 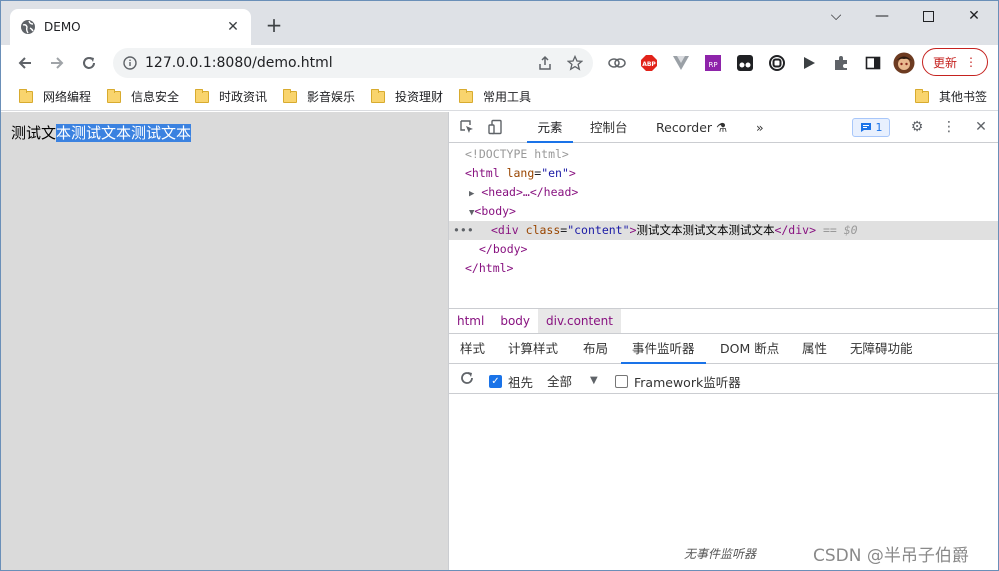 I want to click on link-extension-icon, so click(x=617, y=63).